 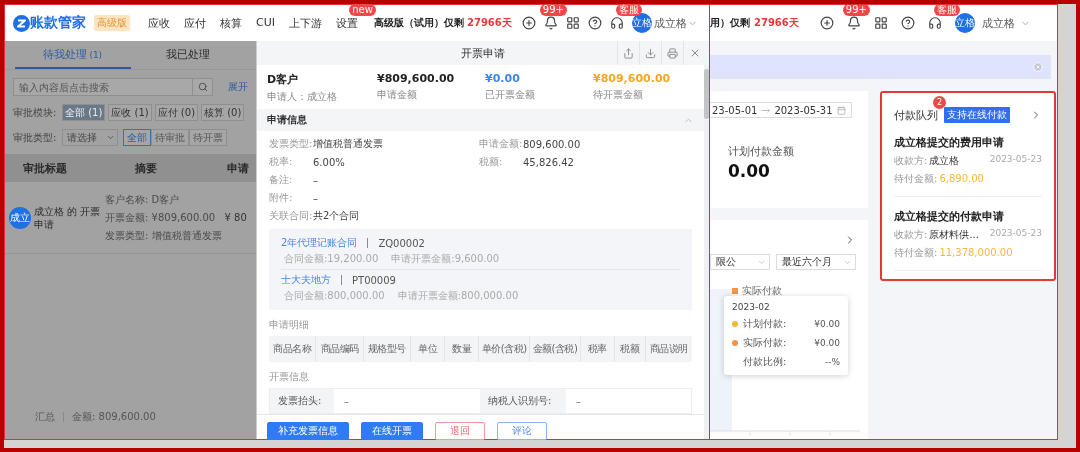 What do you see at coordinates (68, 217) in the screenshot?
I see `approval-title: 成立格 的 开票申请` at bounding box center [68, 217].